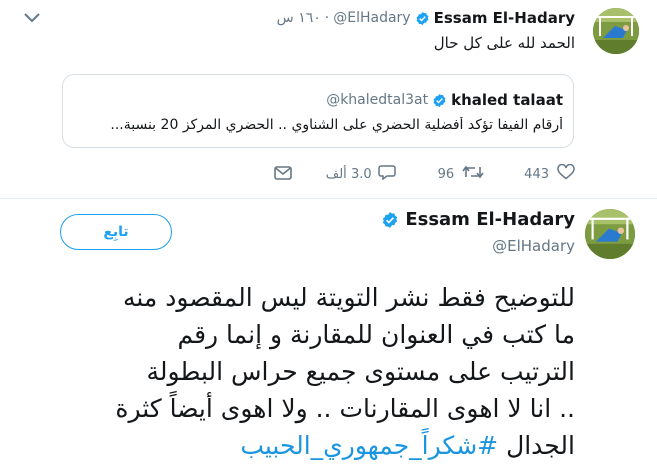  What do you see at coordinates (386, 174) in the screenshot?
I see `reply-icon` at bounding box center [386, 174].